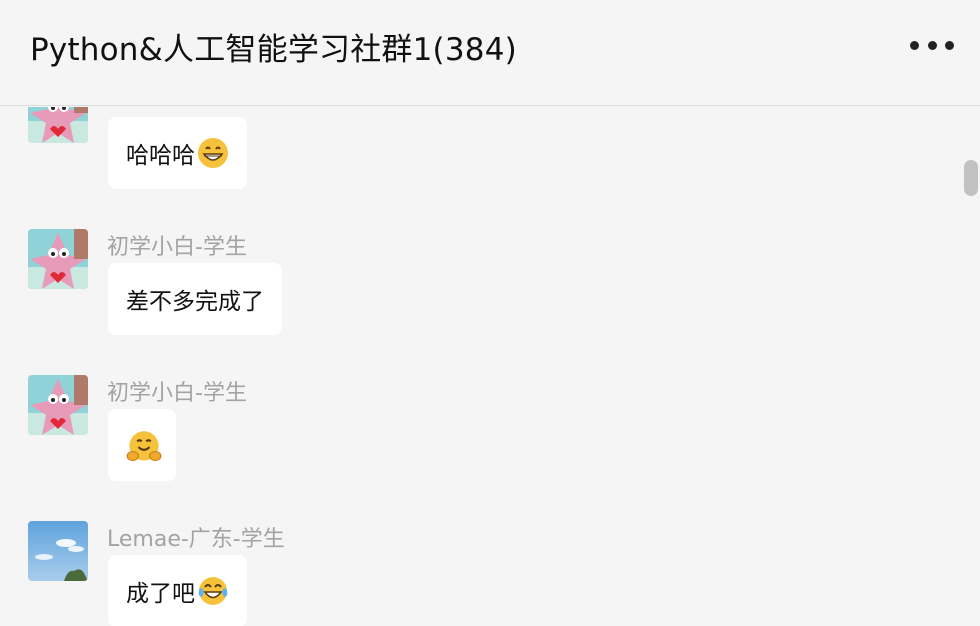 Image resolution: width=980 pixels, height=626 pixels. I want to click on grinning-face-emoji, so click(213, 153).